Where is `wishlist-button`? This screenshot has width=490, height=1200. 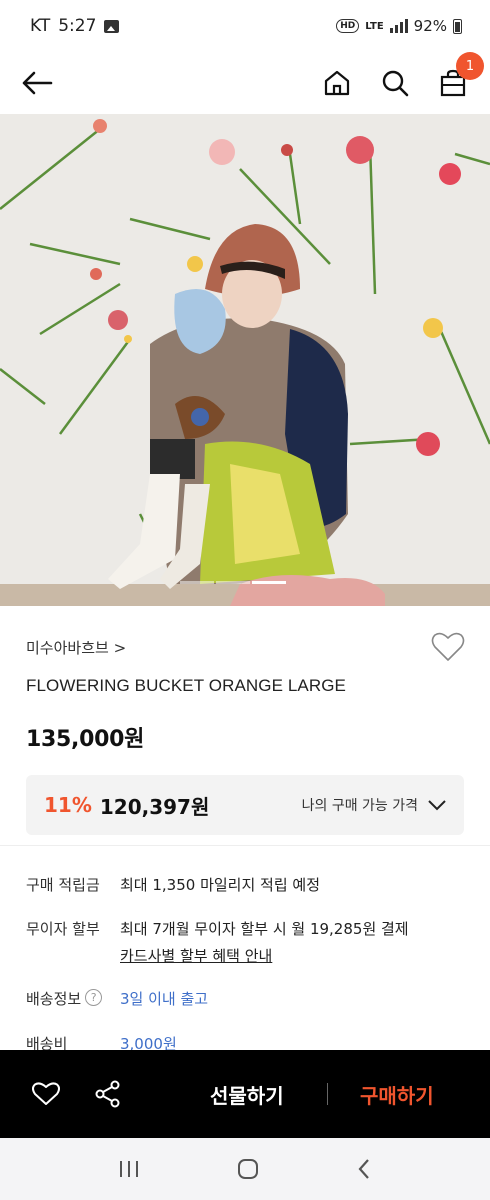
wishlist-button is located at coordinates (448, 647).